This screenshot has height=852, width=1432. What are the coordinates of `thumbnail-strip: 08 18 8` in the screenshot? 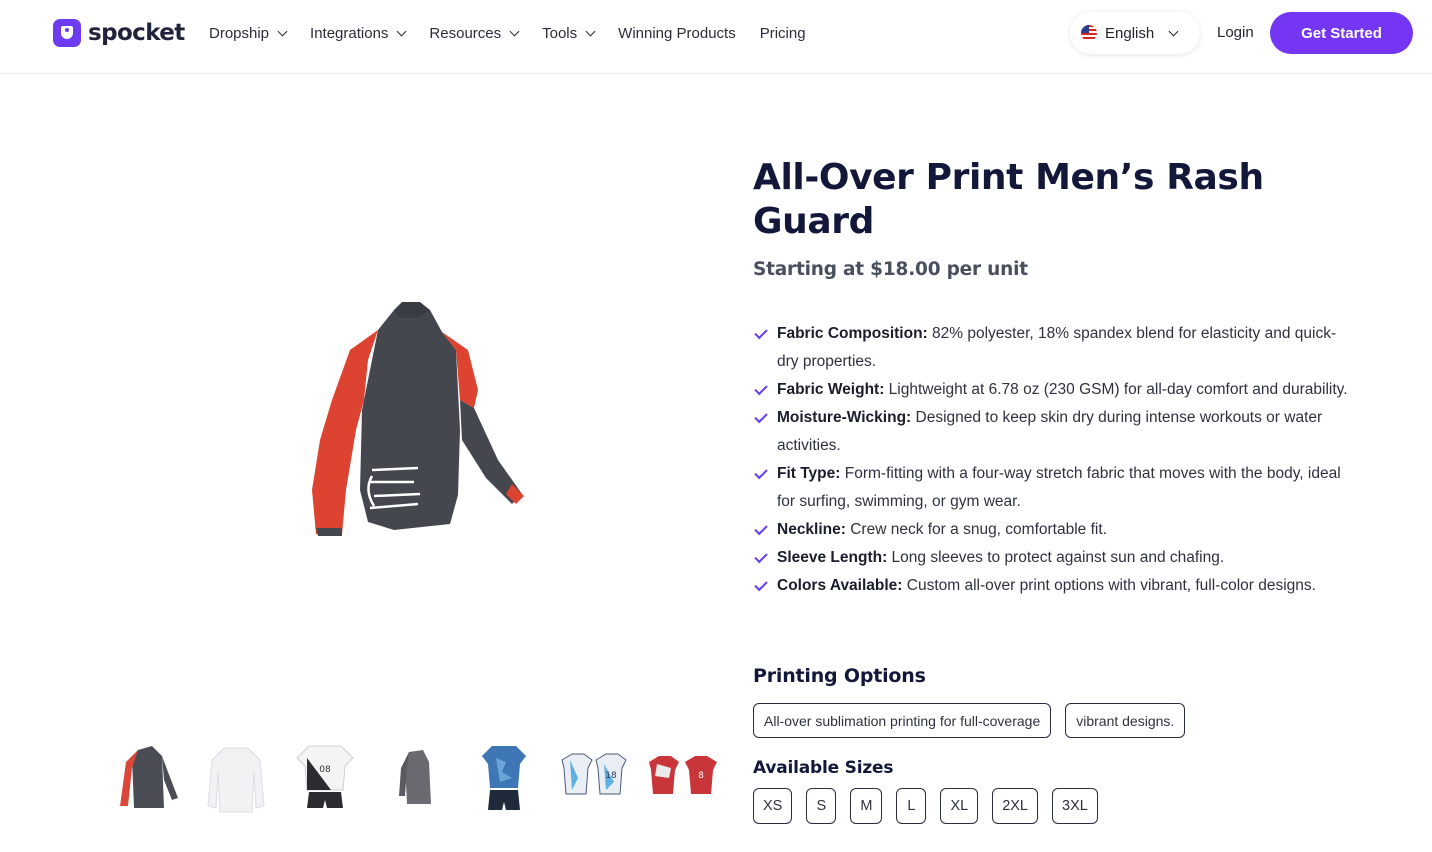 It's located at (421, 778).